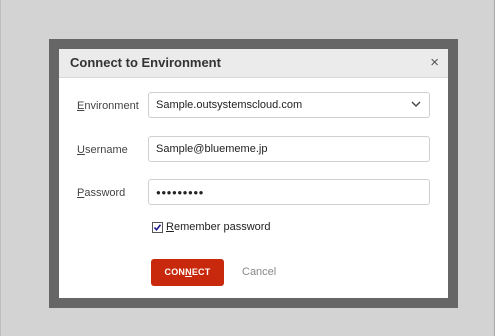 The width and height of the screenshot is (495, 336). I want to click on password-label: Password, so click(101, 193).